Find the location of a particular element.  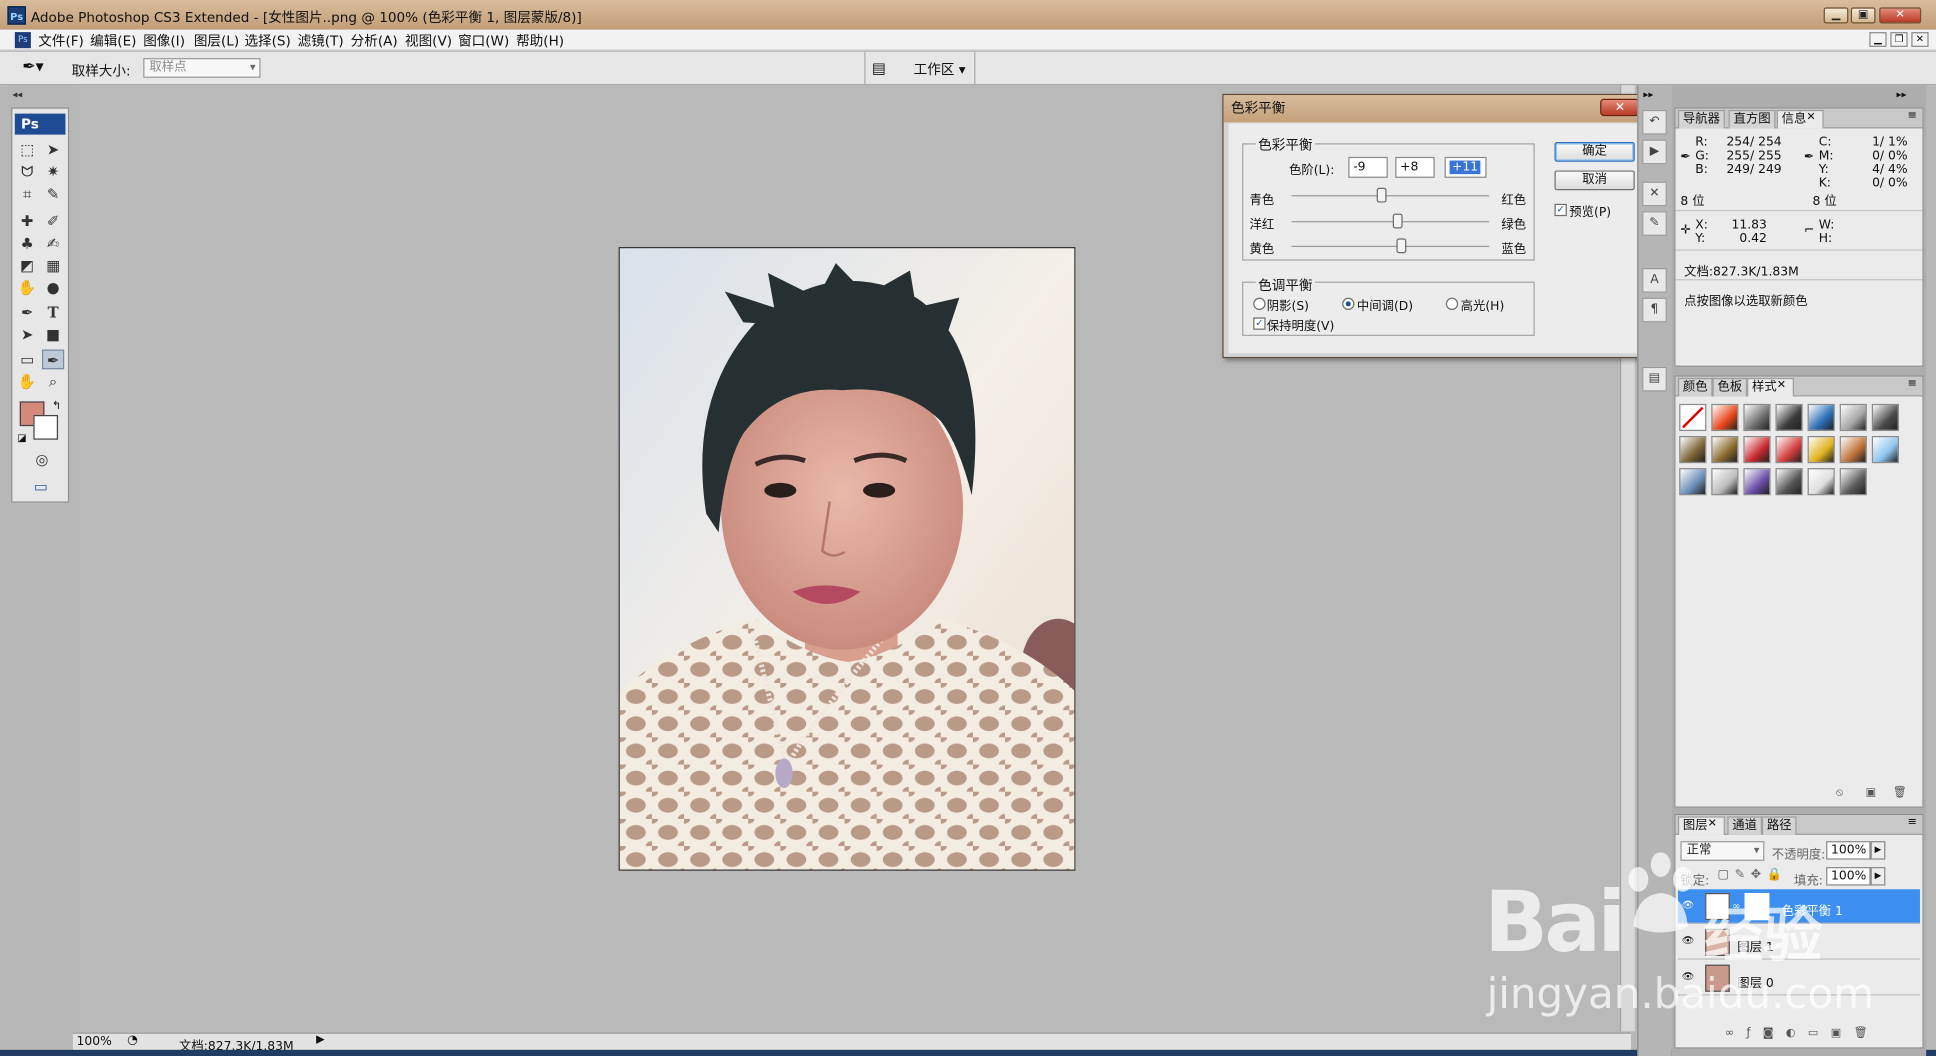

fill-input: 100% is located at coordinates (1848, 876).